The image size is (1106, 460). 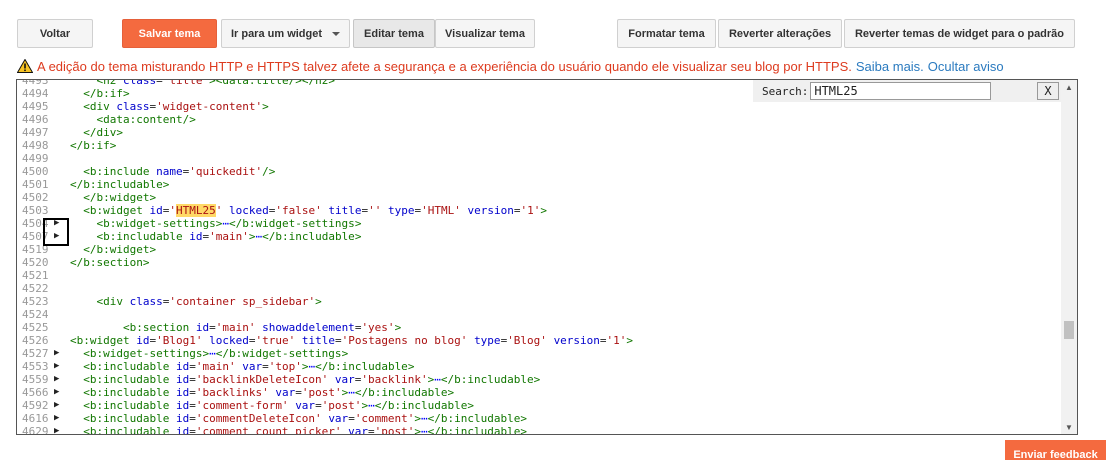 I want to click on code-line: 4501 </b:includable>, so click(x=539, y=184).